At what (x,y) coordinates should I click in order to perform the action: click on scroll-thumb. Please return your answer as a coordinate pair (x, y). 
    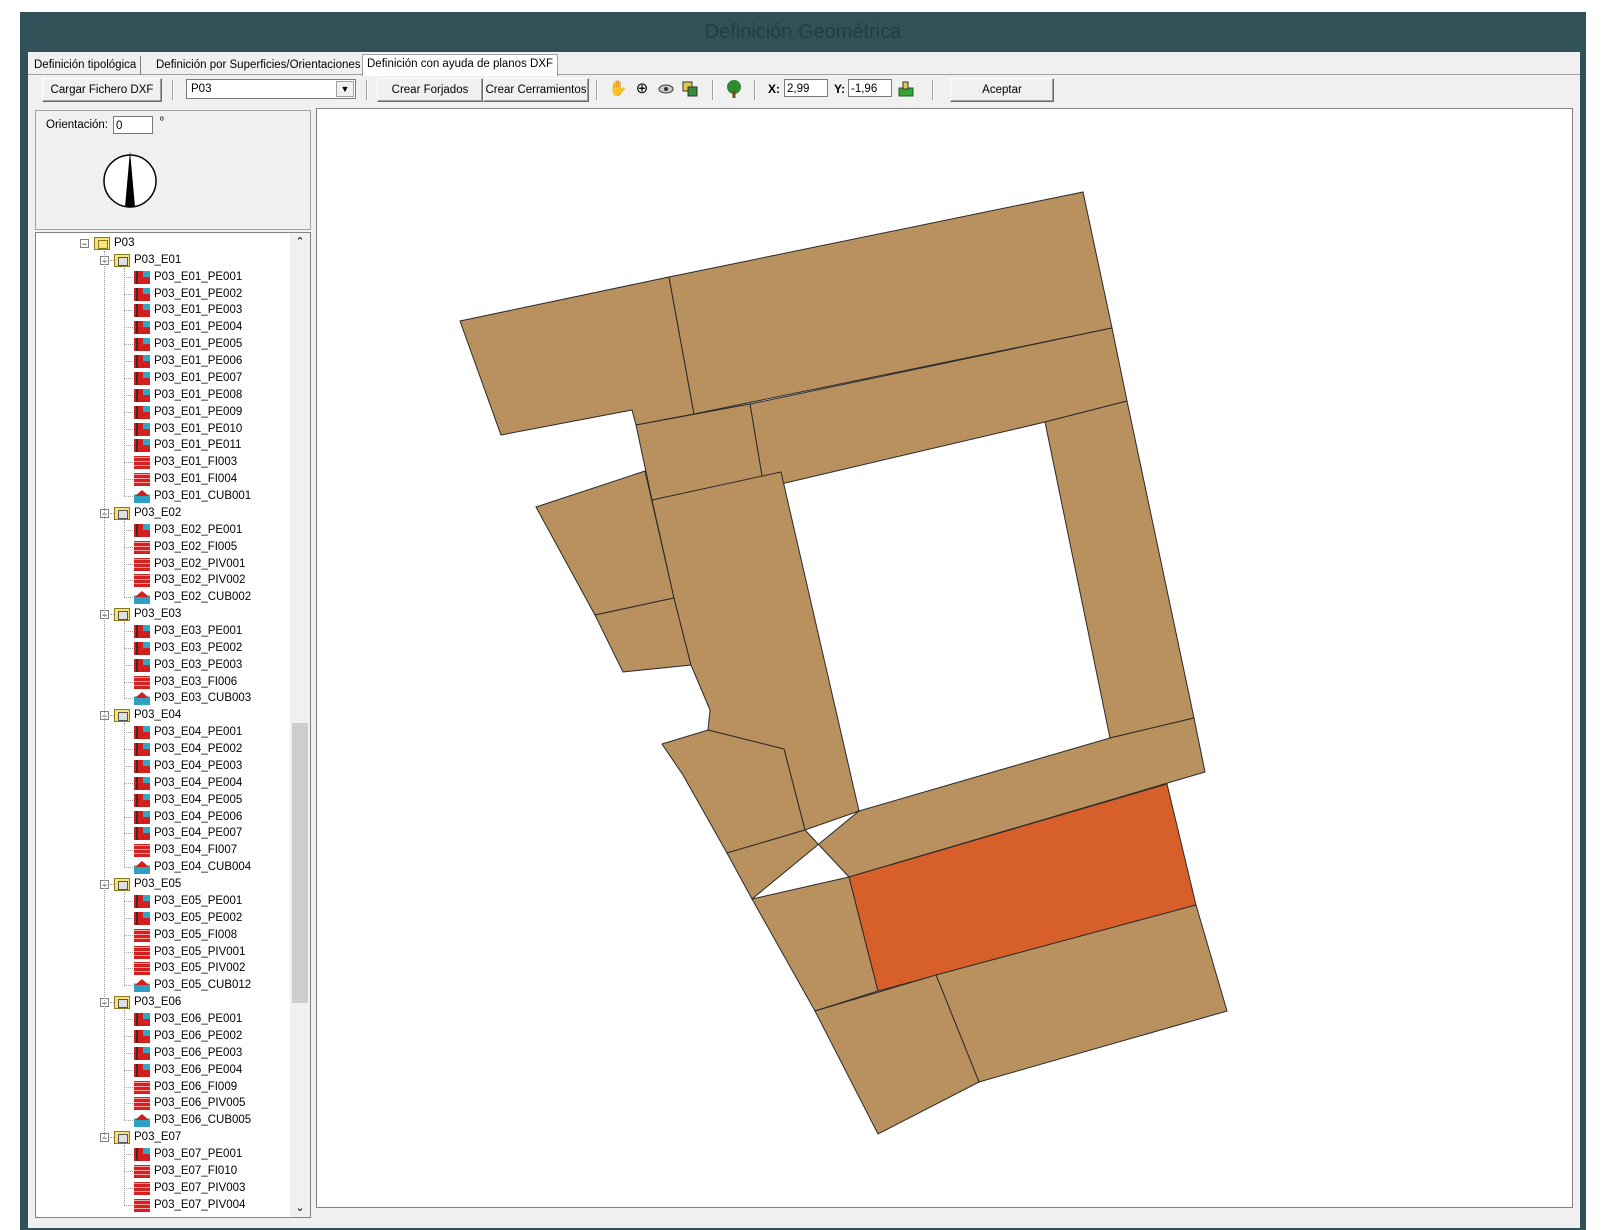
    Looking at the image, I should click on (300, 863).